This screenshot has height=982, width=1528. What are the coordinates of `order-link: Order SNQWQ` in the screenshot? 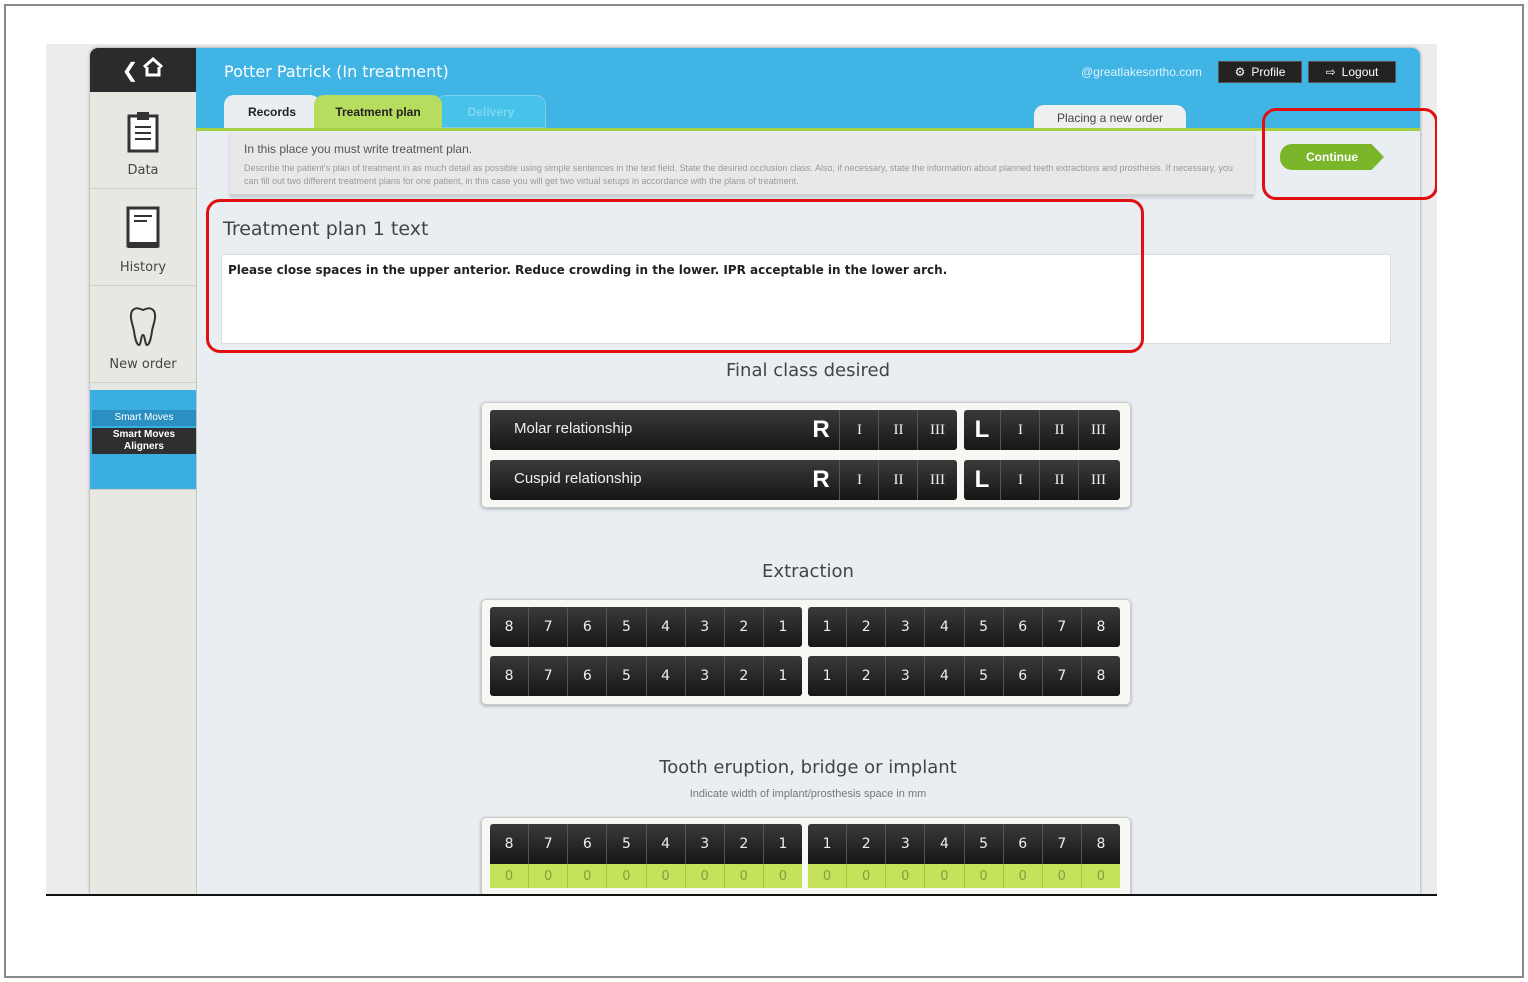 It's located at (143, 467).